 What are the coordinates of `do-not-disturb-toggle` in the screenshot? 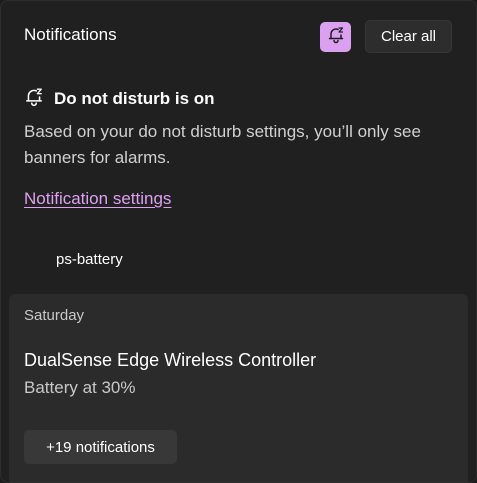 It's located at (335, 37).